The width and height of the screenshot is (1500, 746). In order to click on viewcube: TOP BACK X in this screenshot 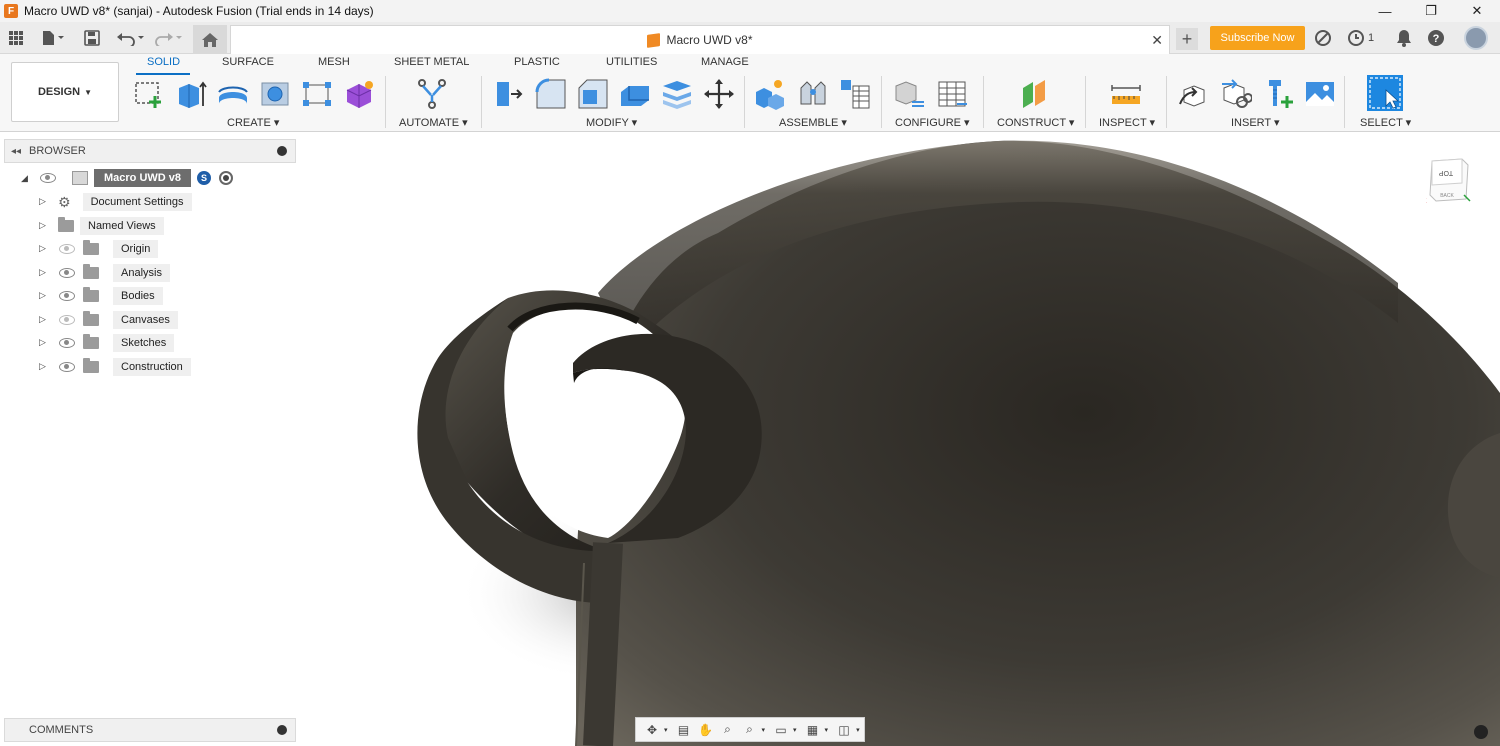, I will do `click(1449, 182)`.